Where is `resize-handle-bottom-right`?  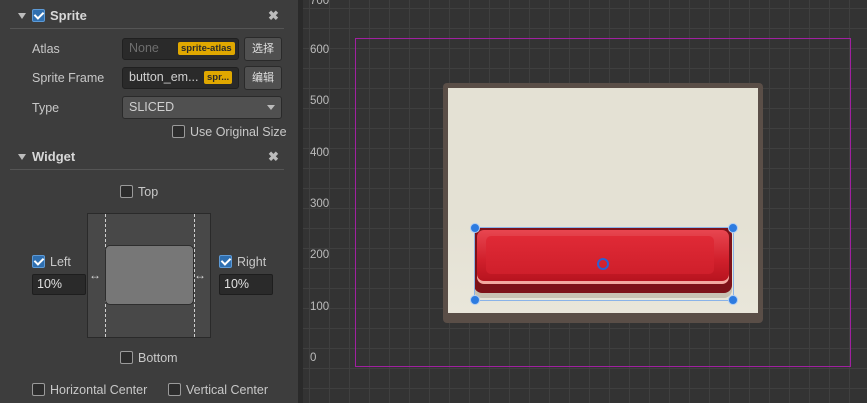 resize-handle-bottom-right is located at coordinates (733, 300).